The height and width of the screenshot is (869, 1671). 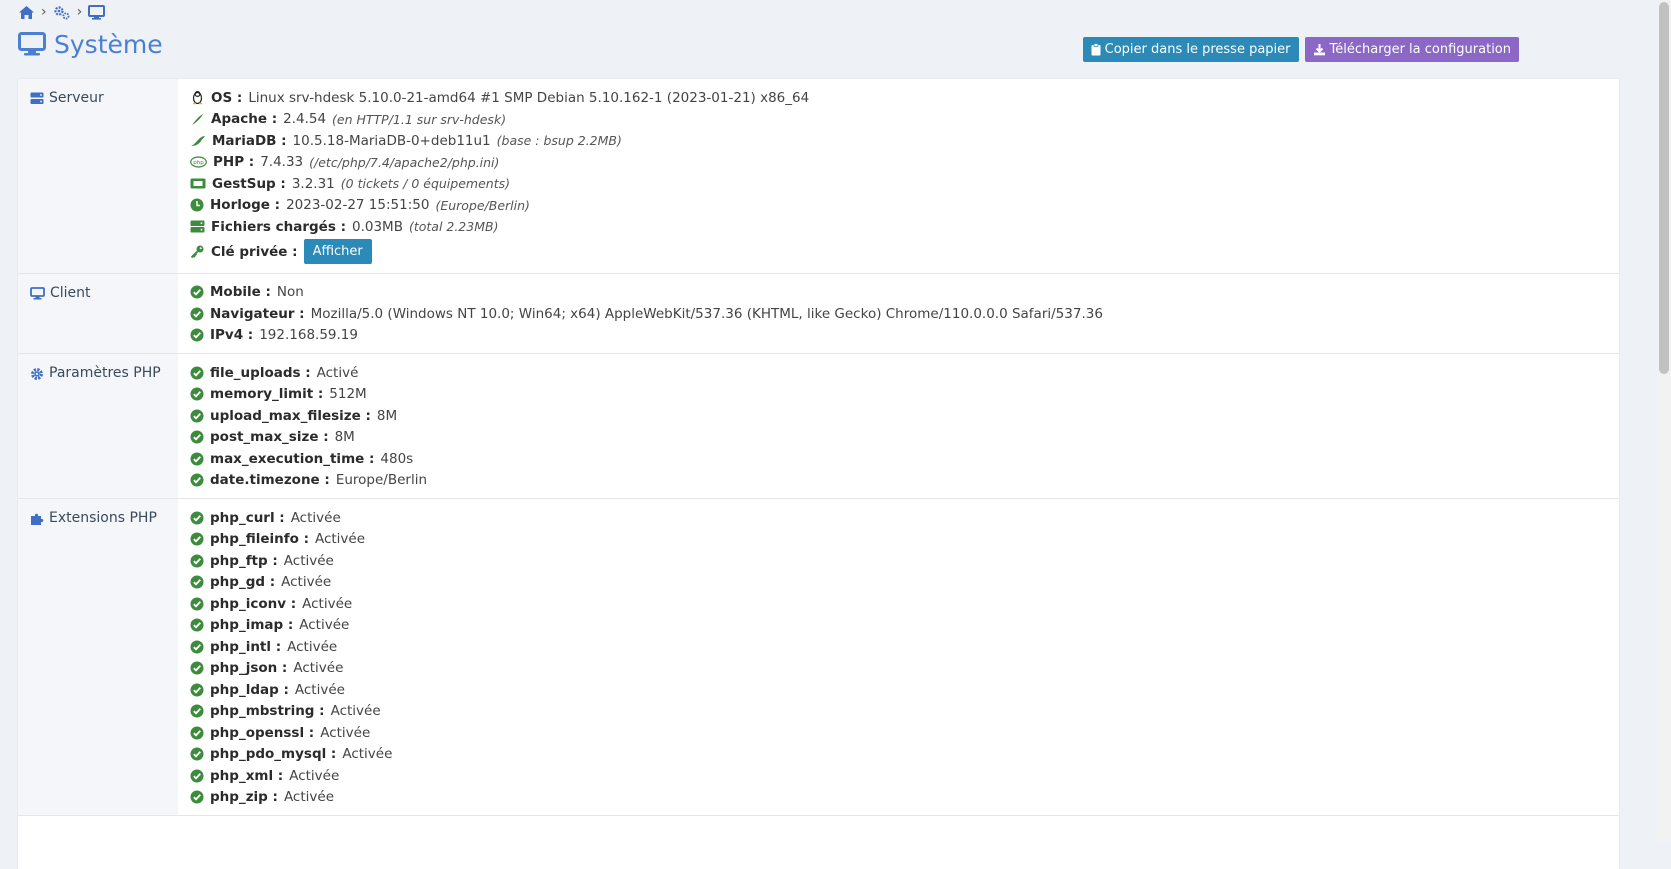 What do you see at coordinates (37, 374) in the screenshot?
I see `gear-icon` at bounding box center [37, 374].